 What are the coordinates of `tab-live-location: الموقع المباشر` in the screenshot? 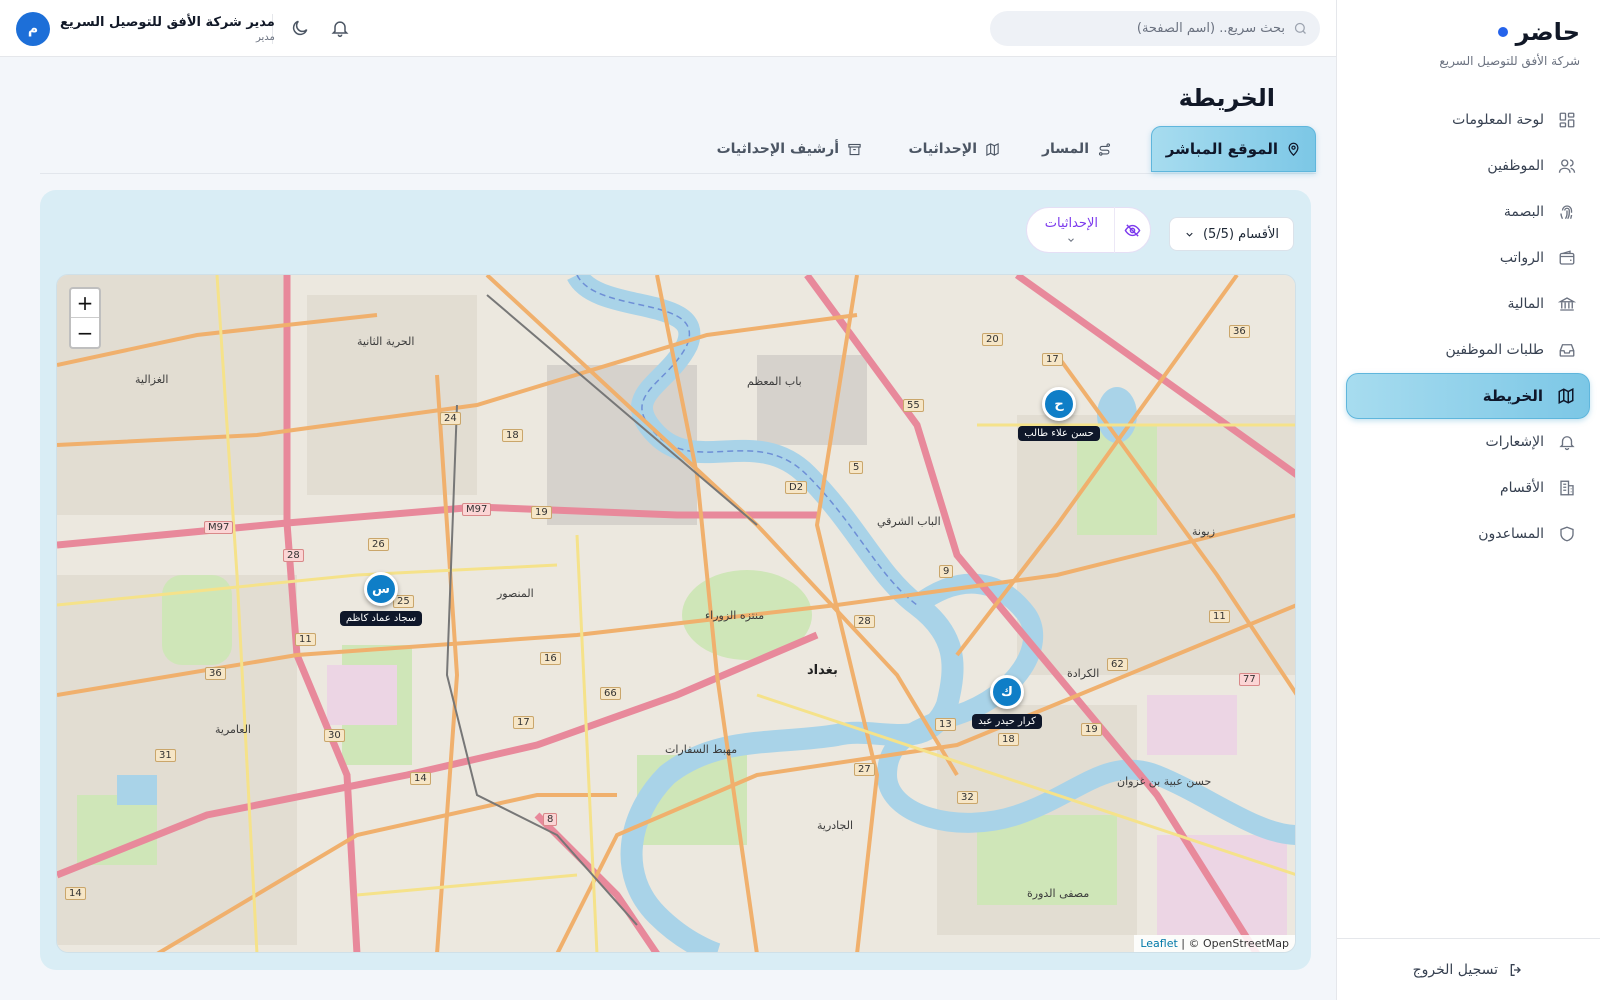 It's located at (1233, 149).